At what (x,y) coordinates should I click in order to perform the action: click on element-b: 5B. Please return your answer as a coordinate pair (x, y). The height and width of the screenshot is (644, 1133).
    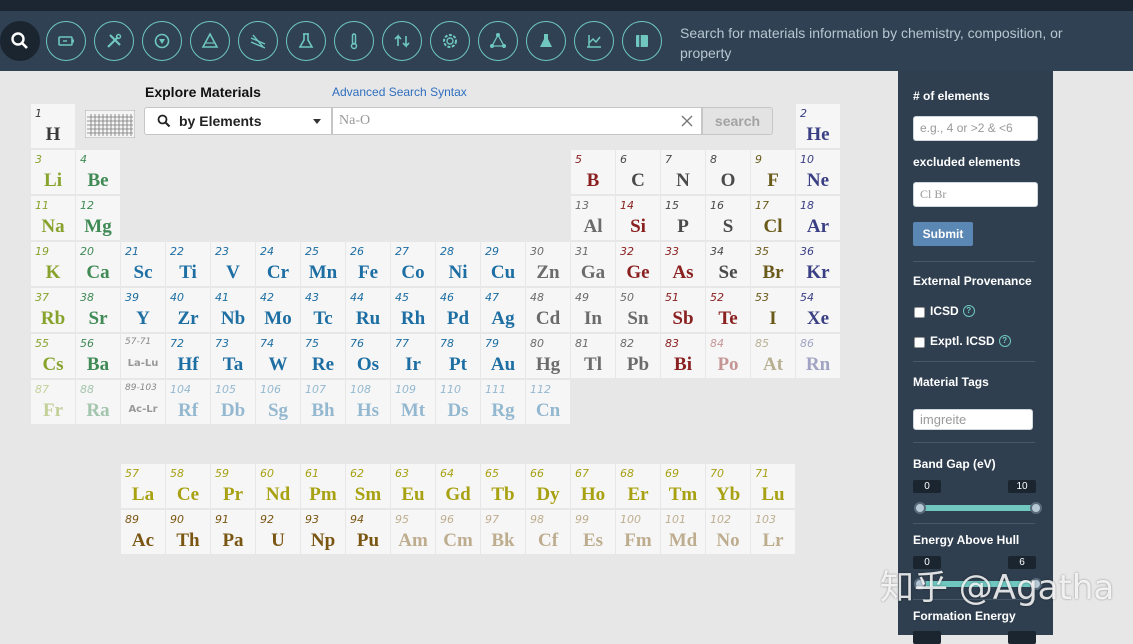
    Looking at the image, I should click on (593, 172).